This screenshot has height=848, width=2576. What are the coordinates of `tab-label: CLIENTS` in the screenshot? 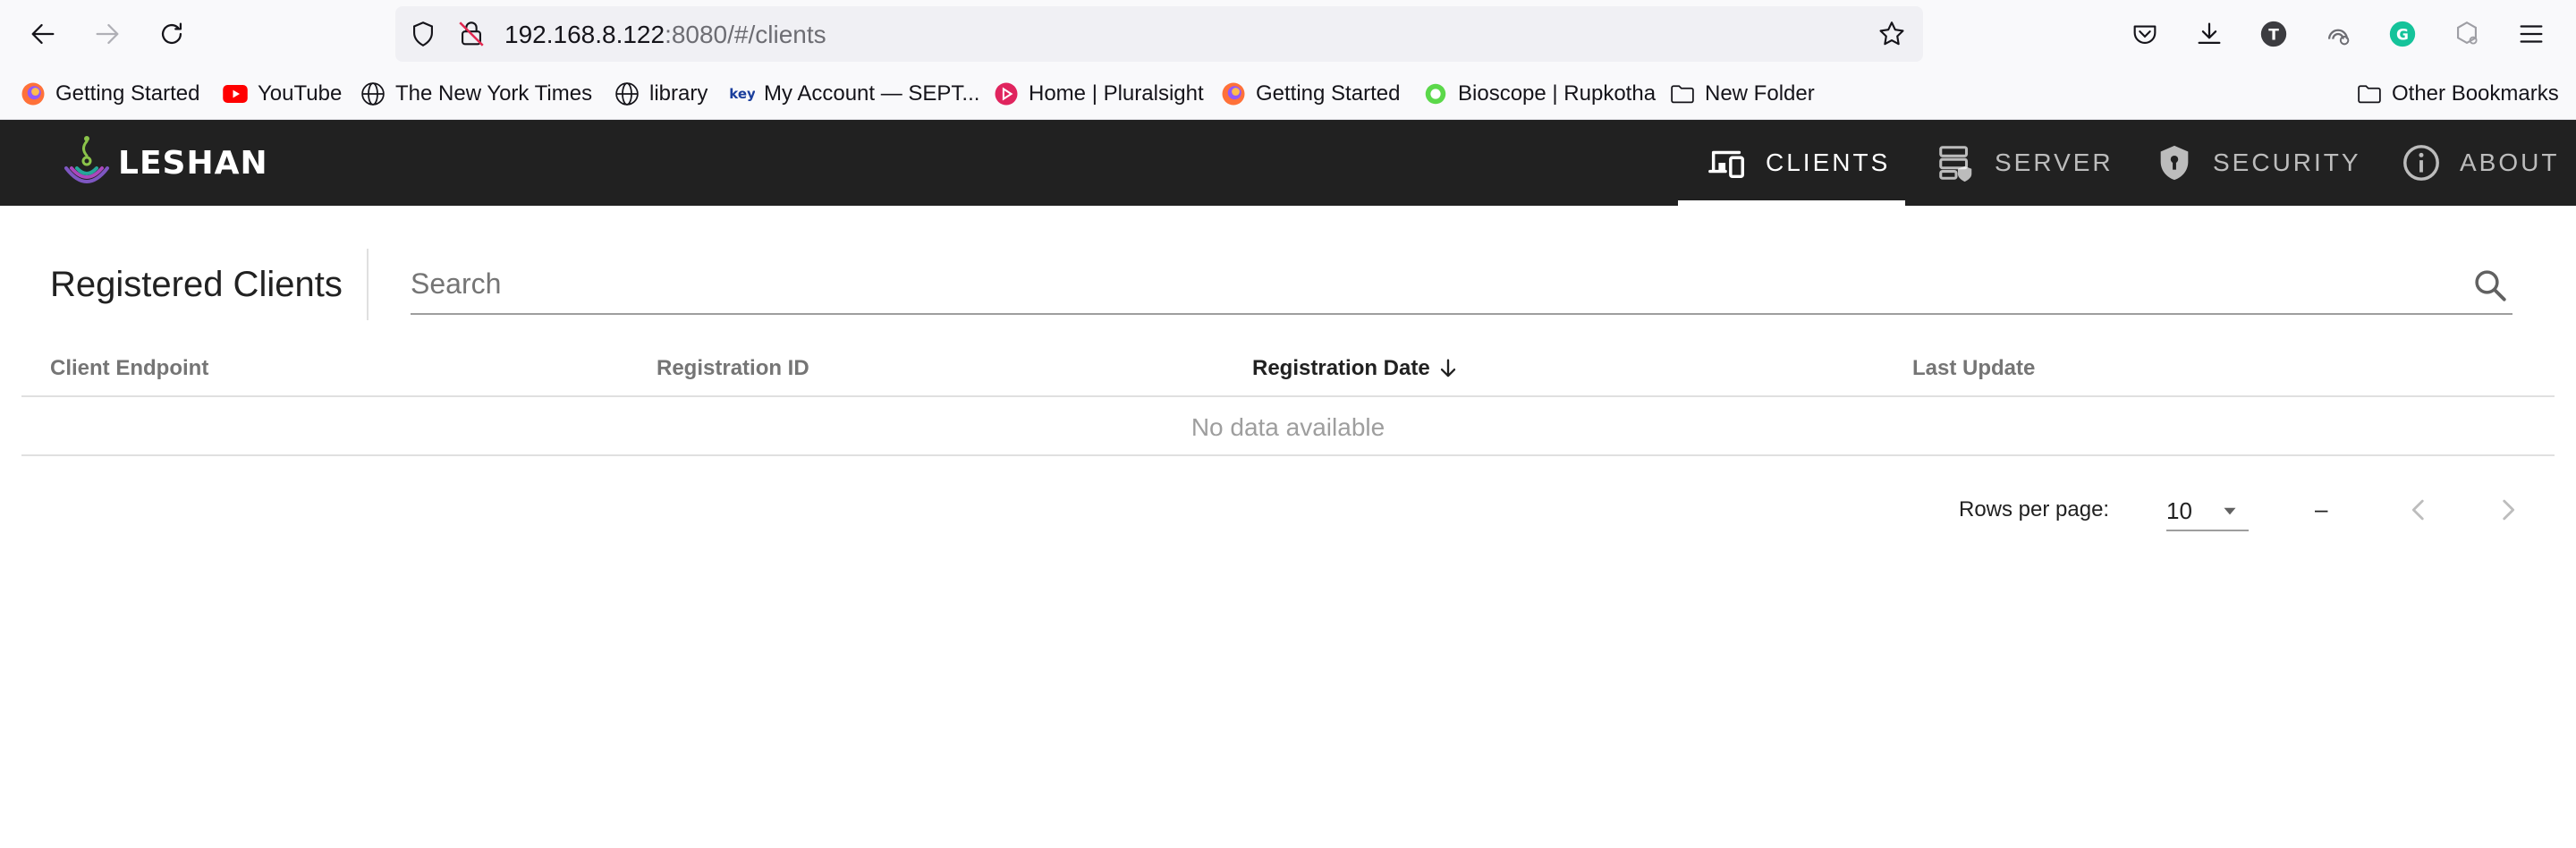 It's located at (1828, 162).